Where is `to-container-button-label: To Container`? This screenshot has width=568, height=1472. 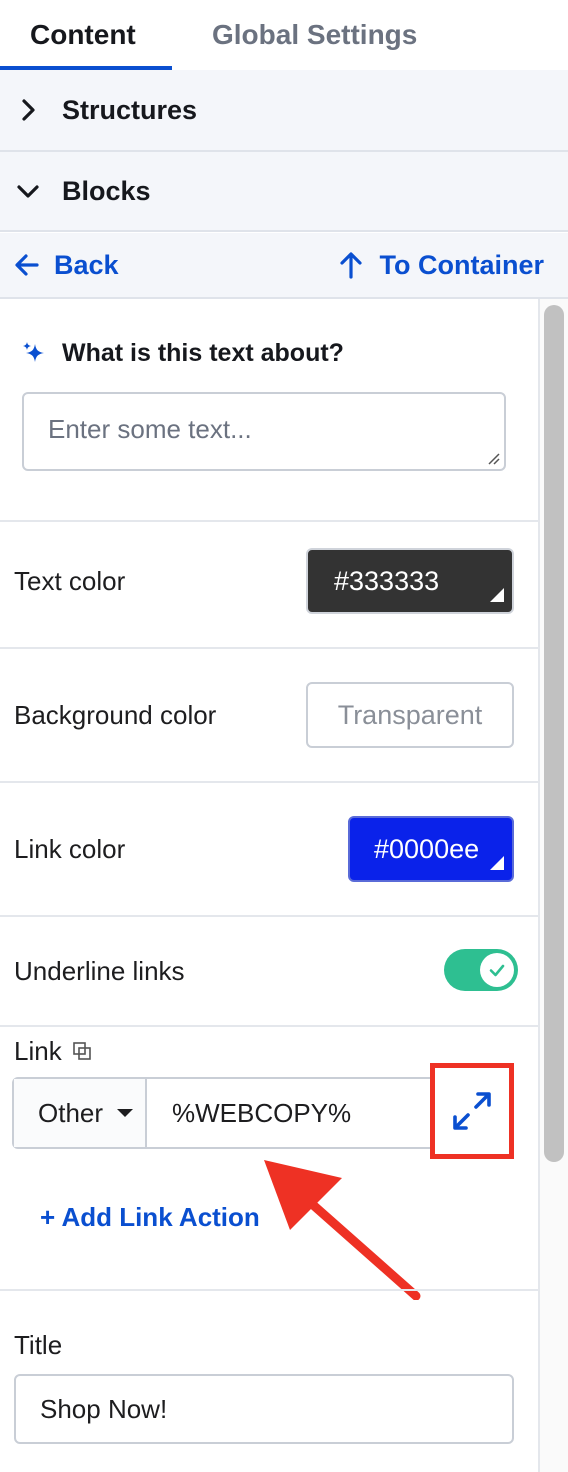 to-container-button-label: To Container is located at coordinates (462, 264).